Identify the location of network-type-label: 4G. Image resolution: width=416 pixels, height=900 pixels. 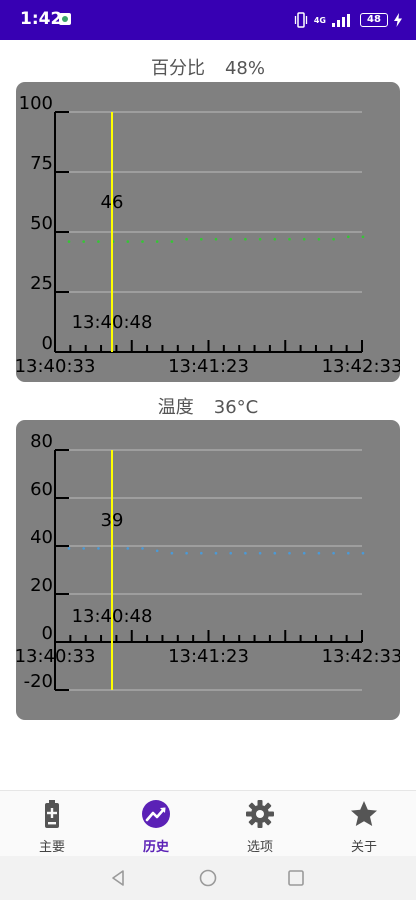
(319, 20).